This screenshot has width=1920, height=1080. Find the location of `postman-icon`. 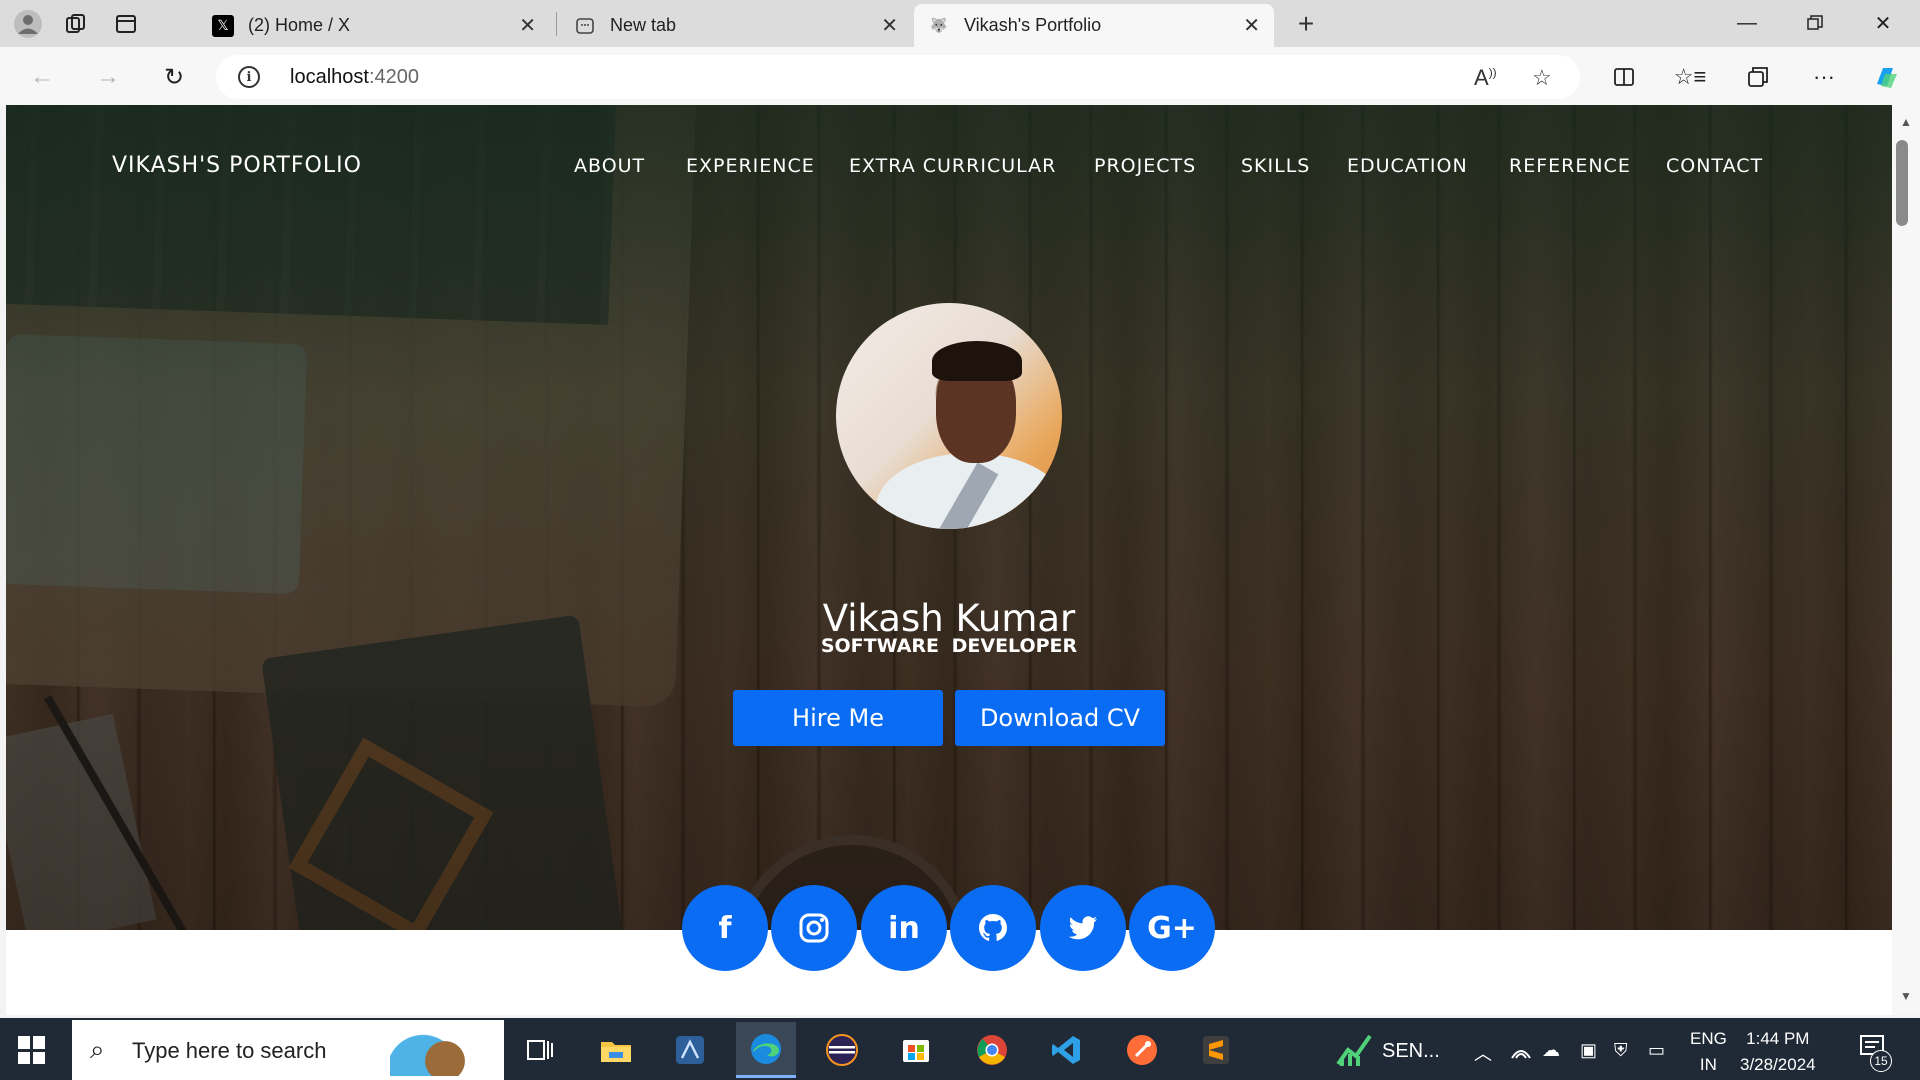

postman-icon is located at coordinates (1142, 1050).